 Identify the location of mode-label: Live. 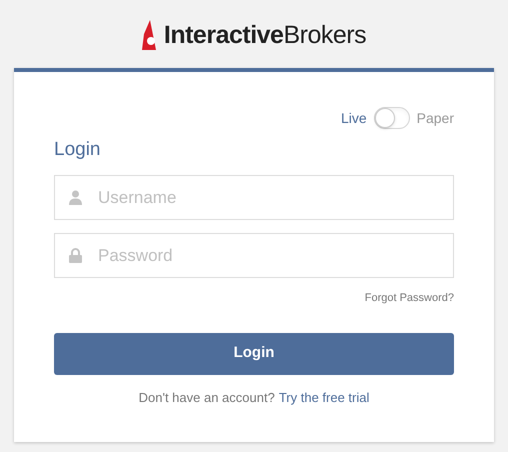
(353, 118).